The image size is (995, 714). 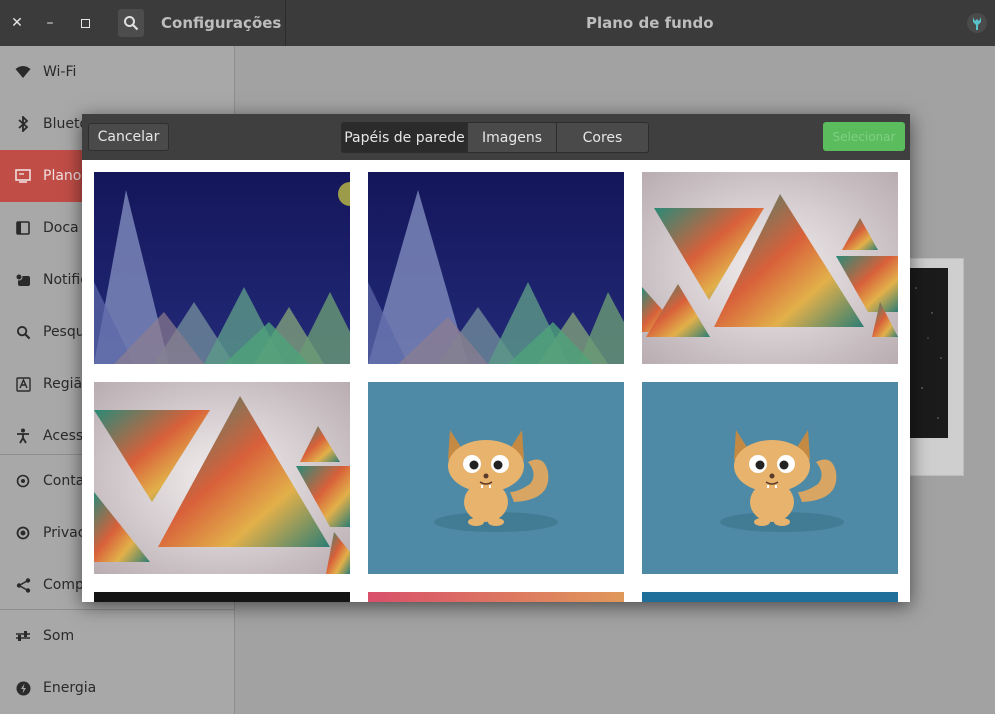 I want to click on search-button, so click(x=131, y=23).